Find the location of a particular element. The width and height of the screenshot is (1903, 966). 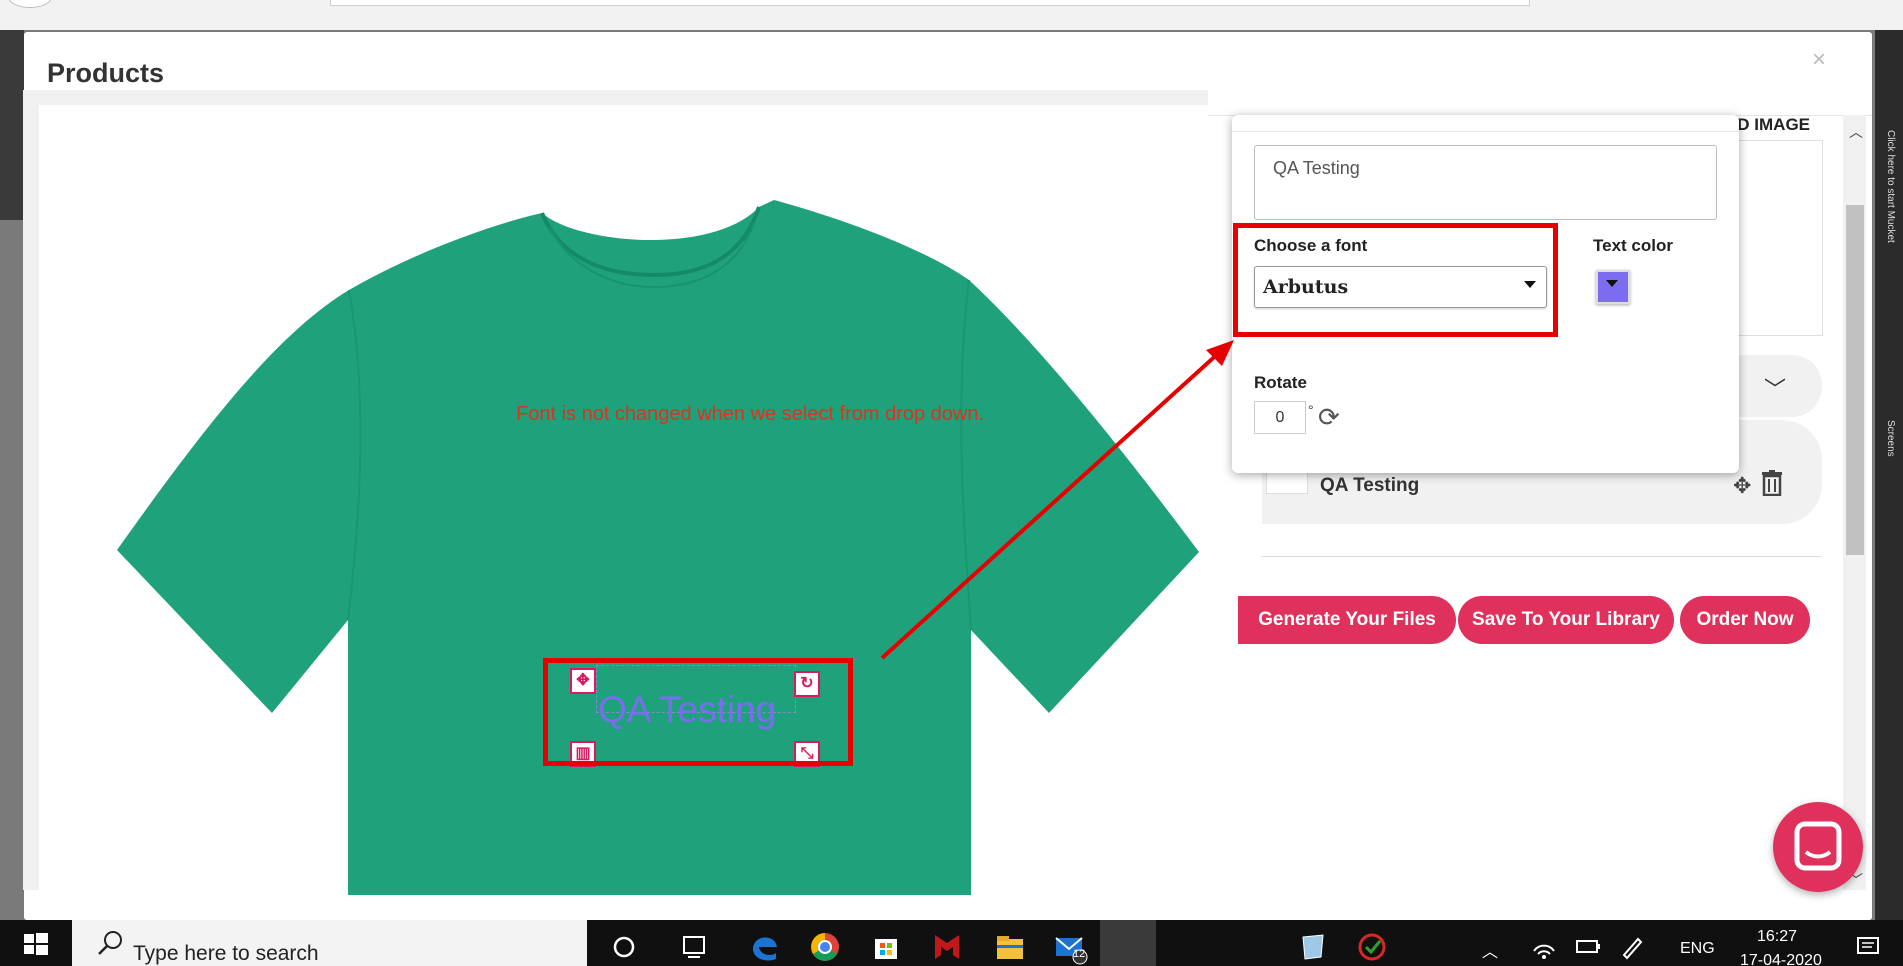

chevron-down-icon: ﹀ is located at coordinates (1775, 388).